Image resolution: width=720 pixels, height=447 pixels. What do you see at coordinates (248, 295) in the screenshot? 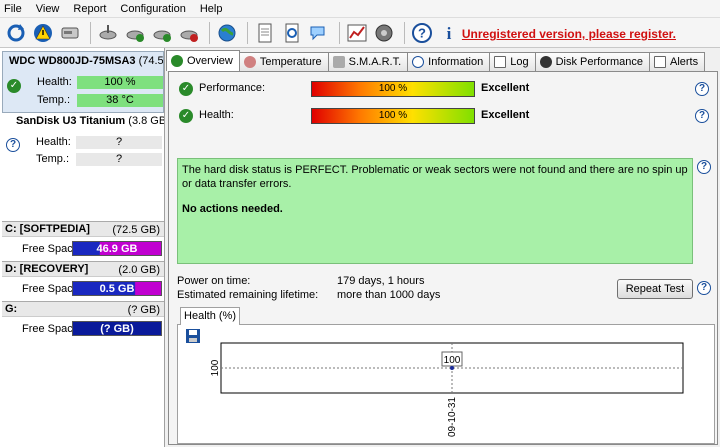
I see `lifetime-label: Estimated remaining lifetime:` at bounding box center [248, 295].